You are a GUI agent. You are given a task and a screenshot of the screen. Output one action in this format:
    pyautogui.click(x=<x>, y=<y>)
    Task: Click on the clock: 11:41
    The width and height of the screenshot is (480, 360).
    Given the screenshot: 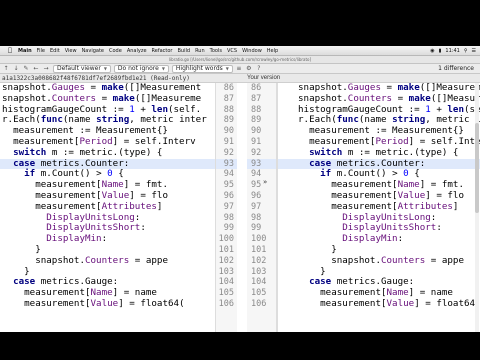 What is the action you would take?
    pyautogui.click(x=452, y=51)
    